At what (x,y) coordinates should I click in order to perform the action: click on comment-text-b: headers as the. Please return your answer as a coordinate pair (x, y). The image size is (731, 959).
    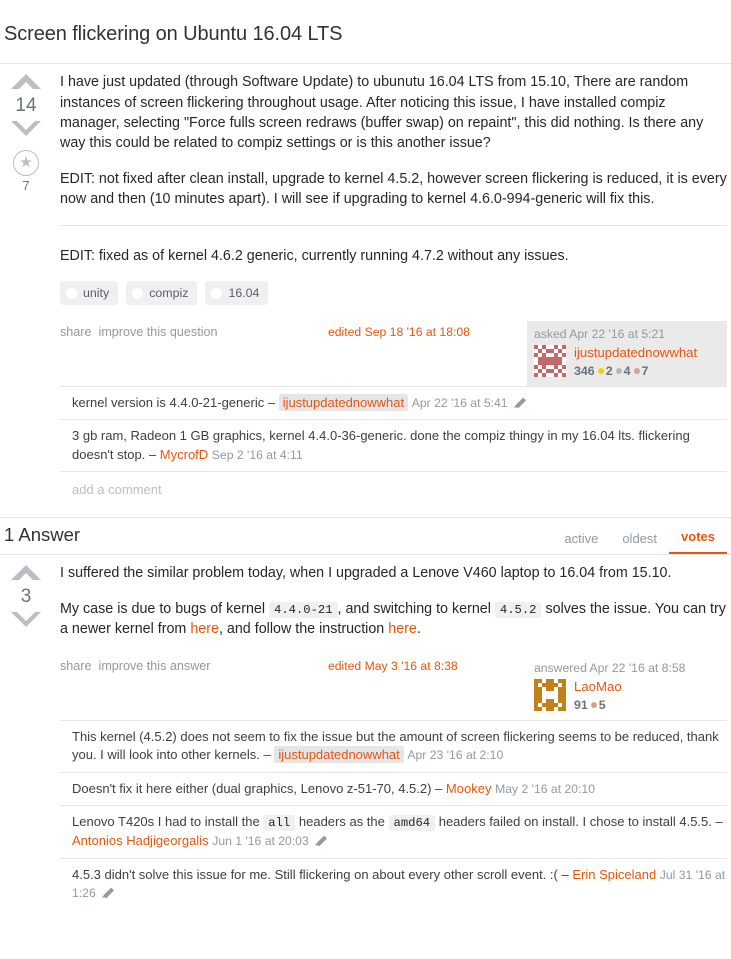
    Looking at the image, I should click on (341, 822).